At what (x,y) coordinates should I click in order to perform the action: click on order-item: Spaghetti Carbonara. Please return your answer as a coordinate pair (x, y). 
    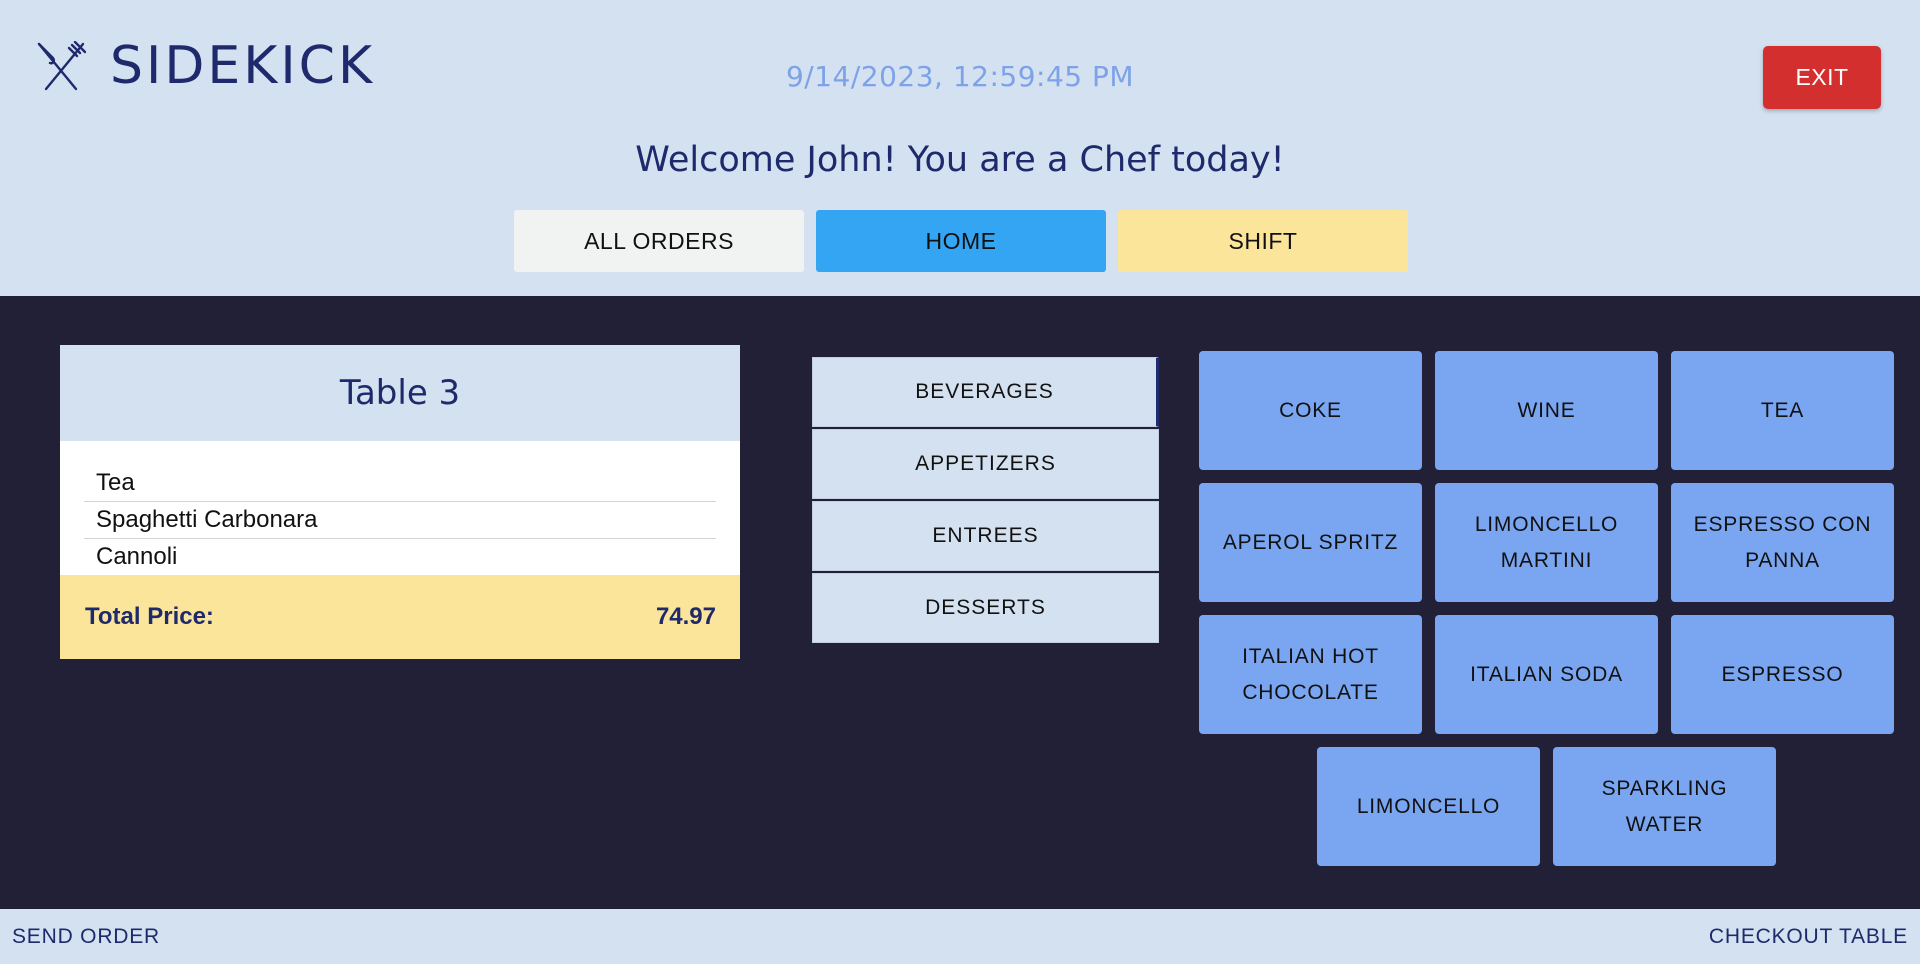
    Looking at the image, I should click on (400, 520).